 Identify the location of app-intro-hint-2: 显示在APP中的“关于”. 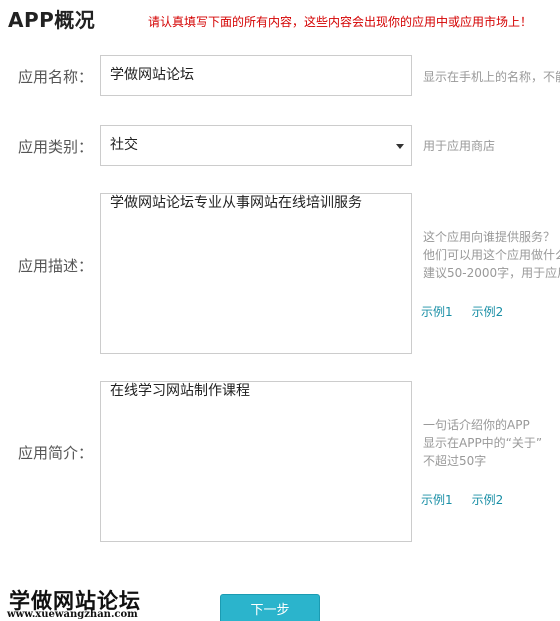
(483, 443).